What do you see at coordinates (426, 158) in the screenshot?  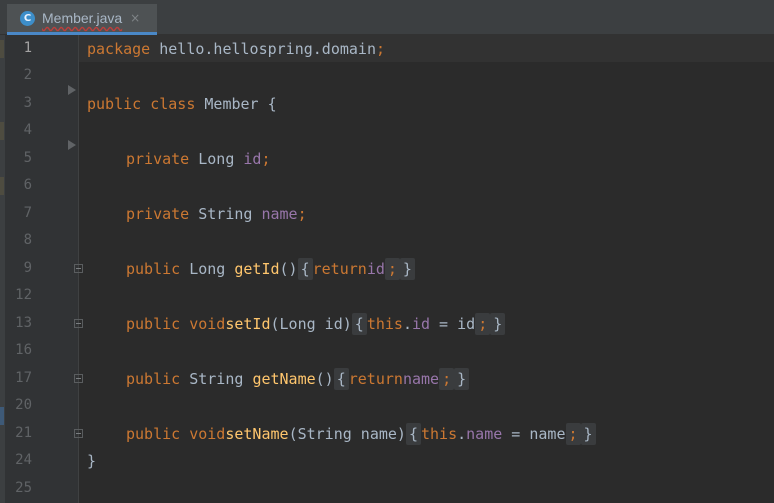 I see `code-line-5: private Long id;` at bounding box center [426, 158].